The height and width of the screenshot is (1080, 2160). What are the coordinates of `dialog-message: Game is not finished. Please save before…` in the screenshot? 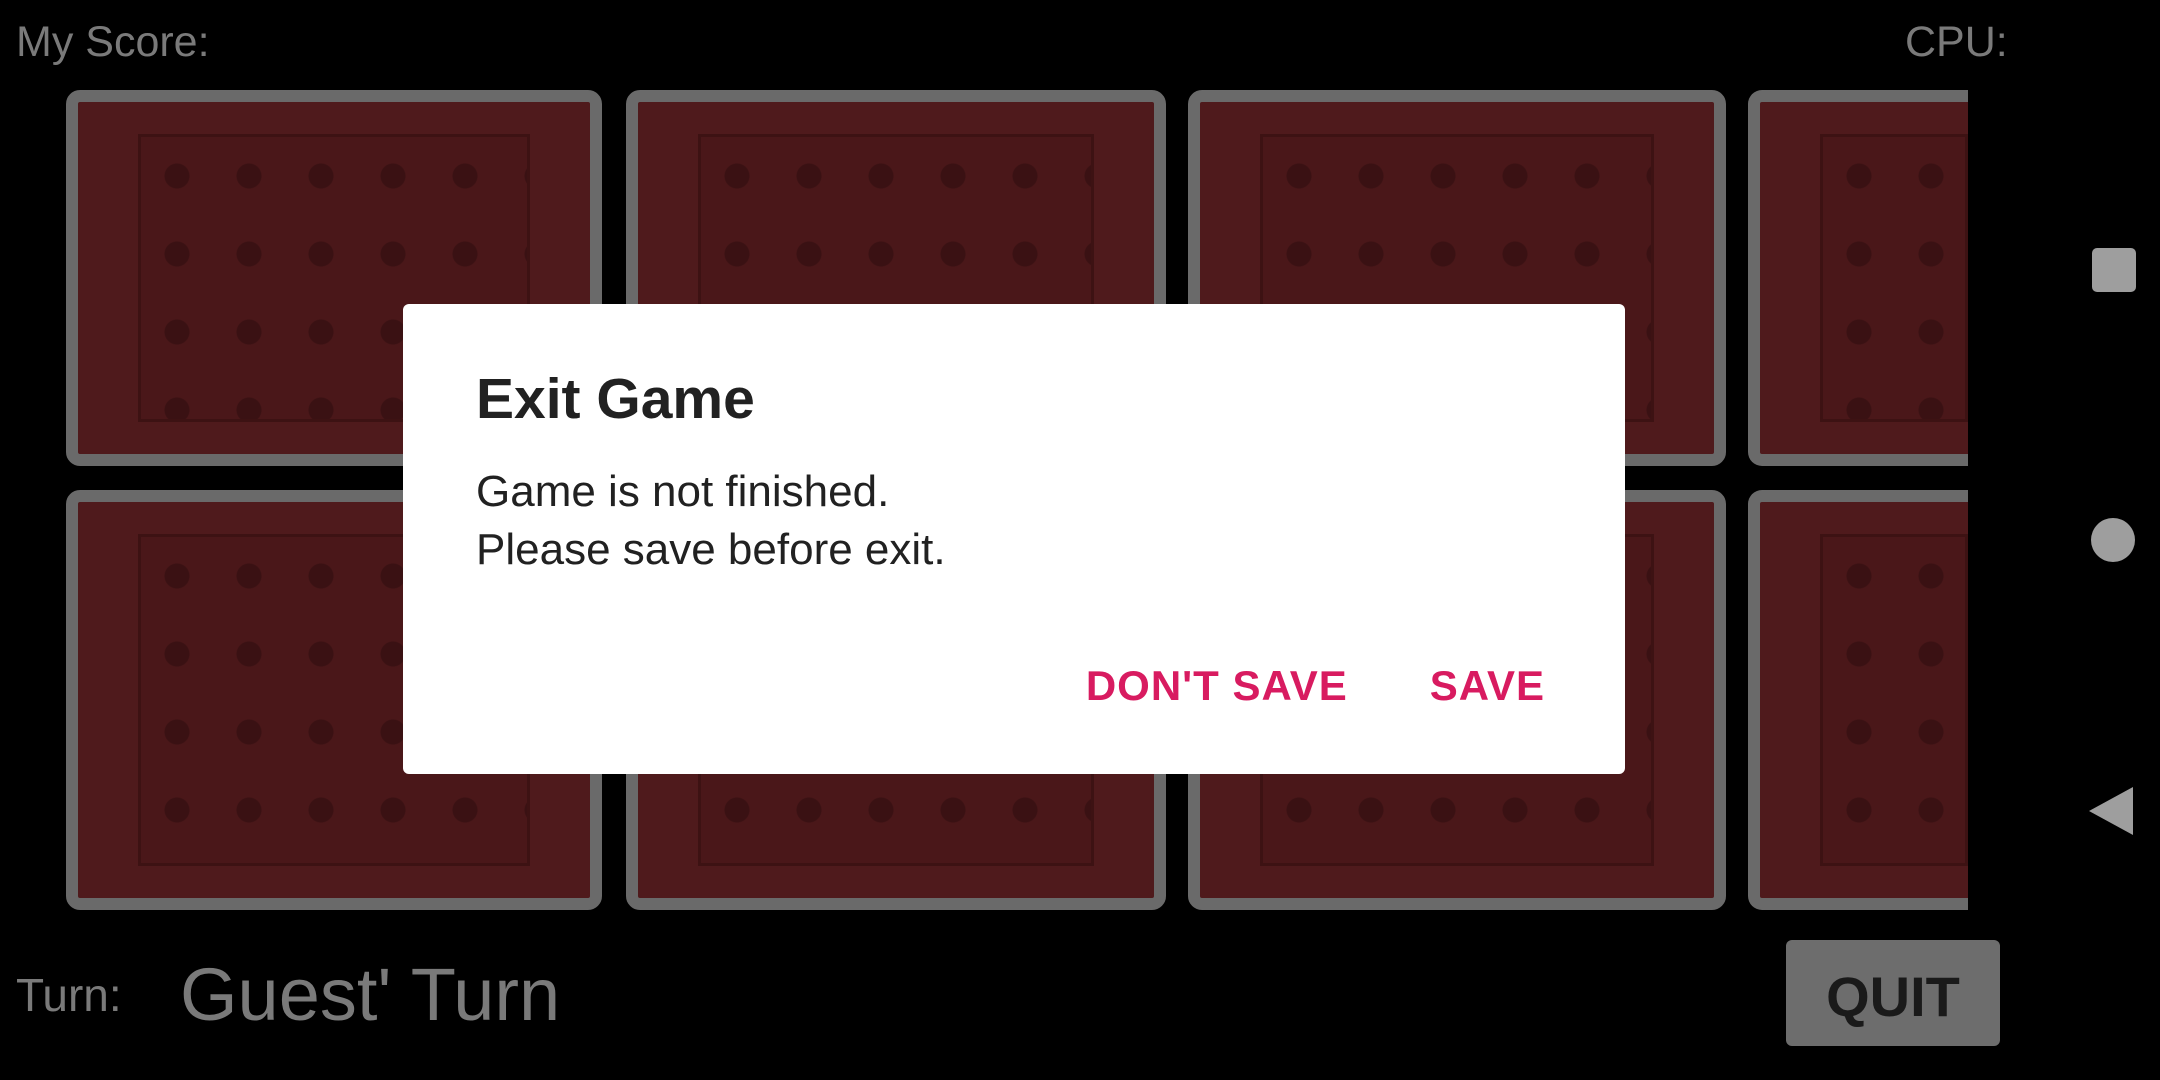 It's located at (711, 520).